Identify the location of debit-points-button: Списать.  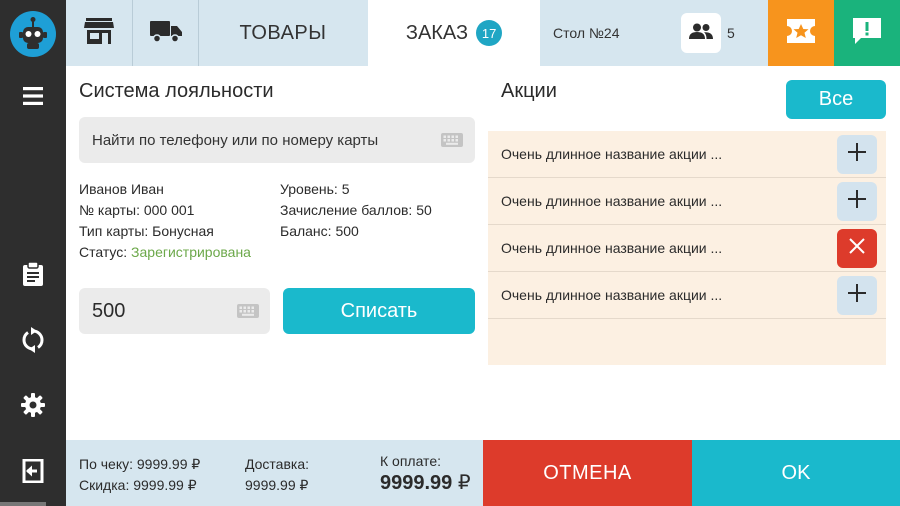
(379, 311).